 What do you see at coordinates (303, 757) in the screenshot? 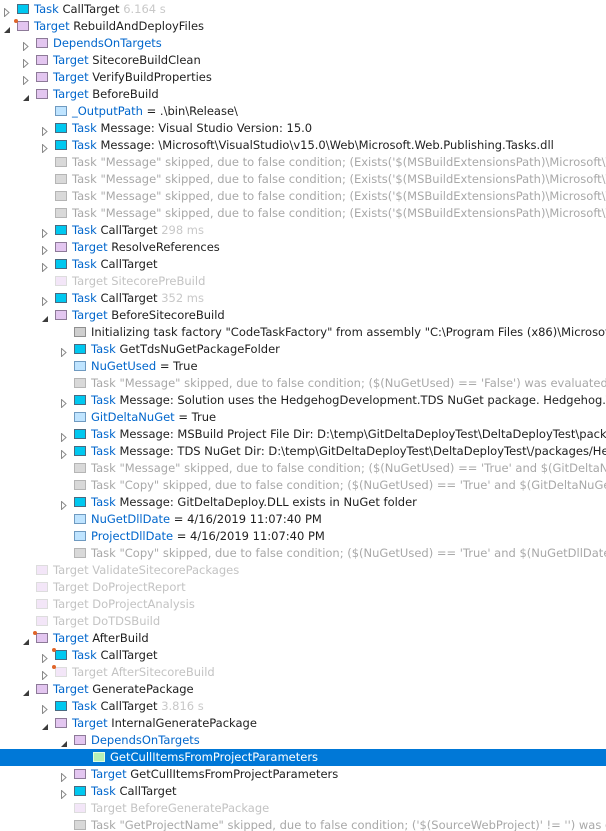
I see `tree-row-selected: GetCullItemsFromProjectParameters` at bounding box center [303, 757].